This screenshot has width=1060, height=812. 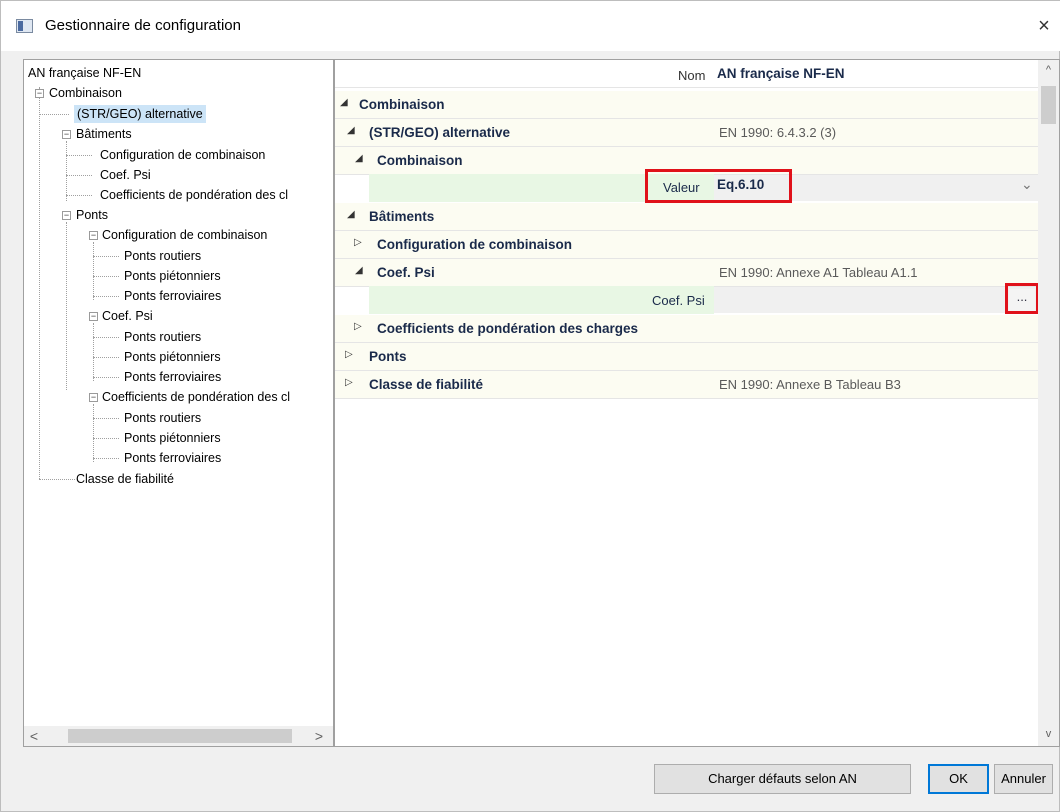 What do you see at coordinates (388, 356) in the screenshot?
I see `ponts-label: Ponts` at bounding box center [388, 356].